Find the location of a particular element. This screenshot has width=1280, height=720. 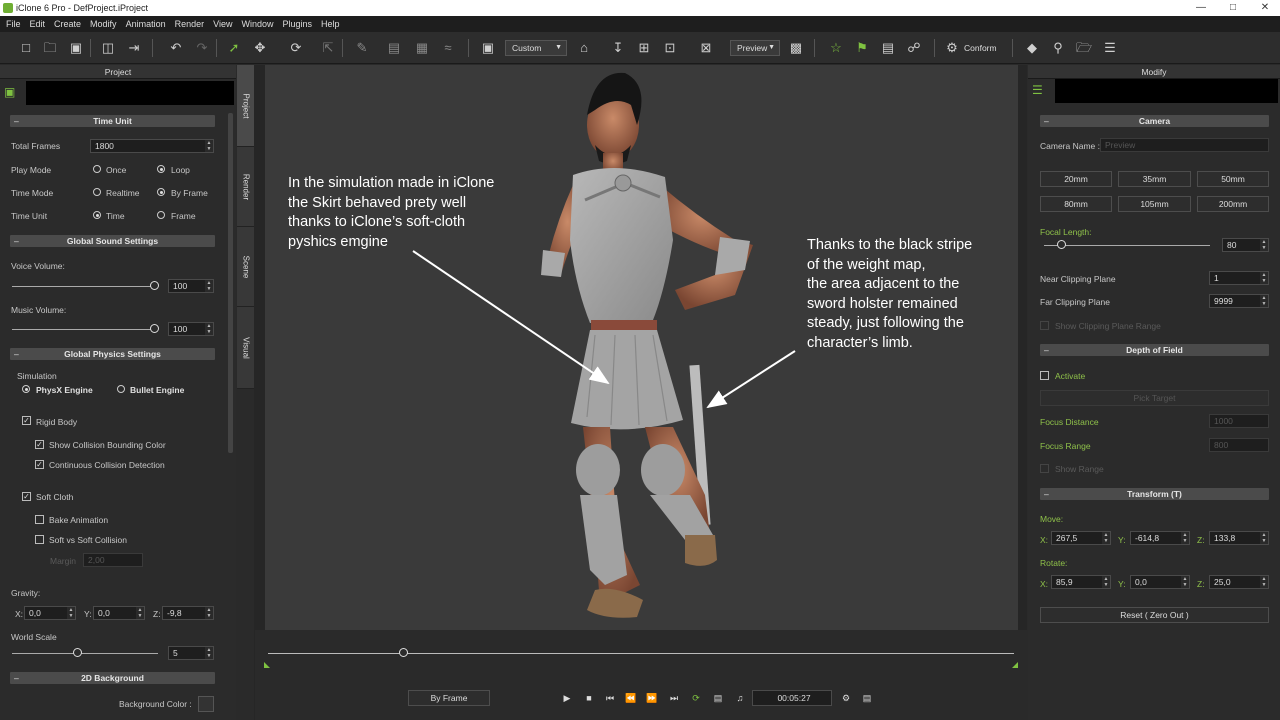

soft-vs-soft-checkbox is located at coordinates (39, 539).